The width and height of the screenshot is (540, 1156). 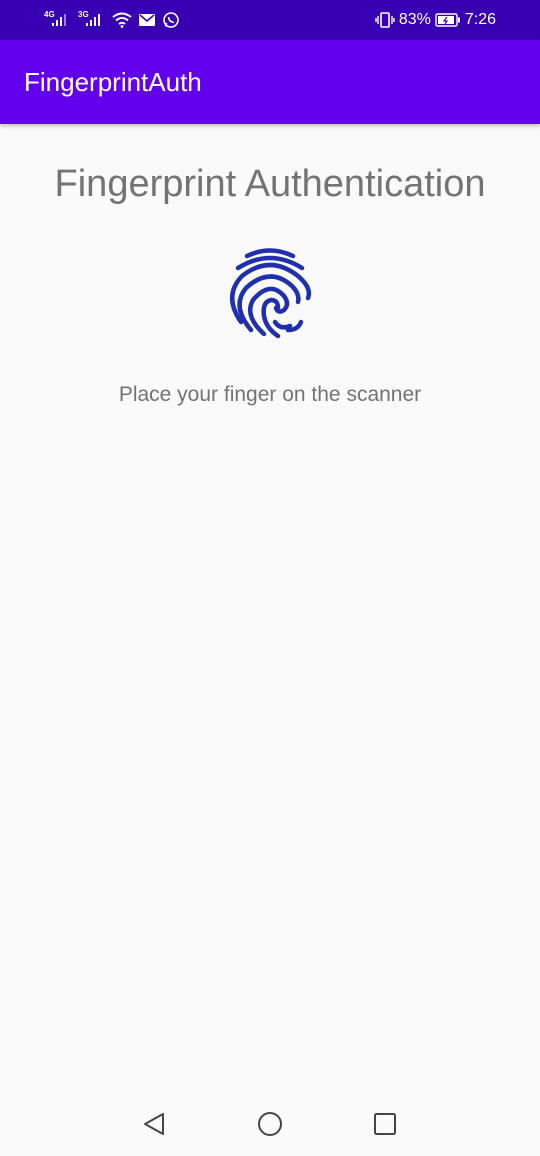 I want to click on home-icon, so click(x=270, y=1124).